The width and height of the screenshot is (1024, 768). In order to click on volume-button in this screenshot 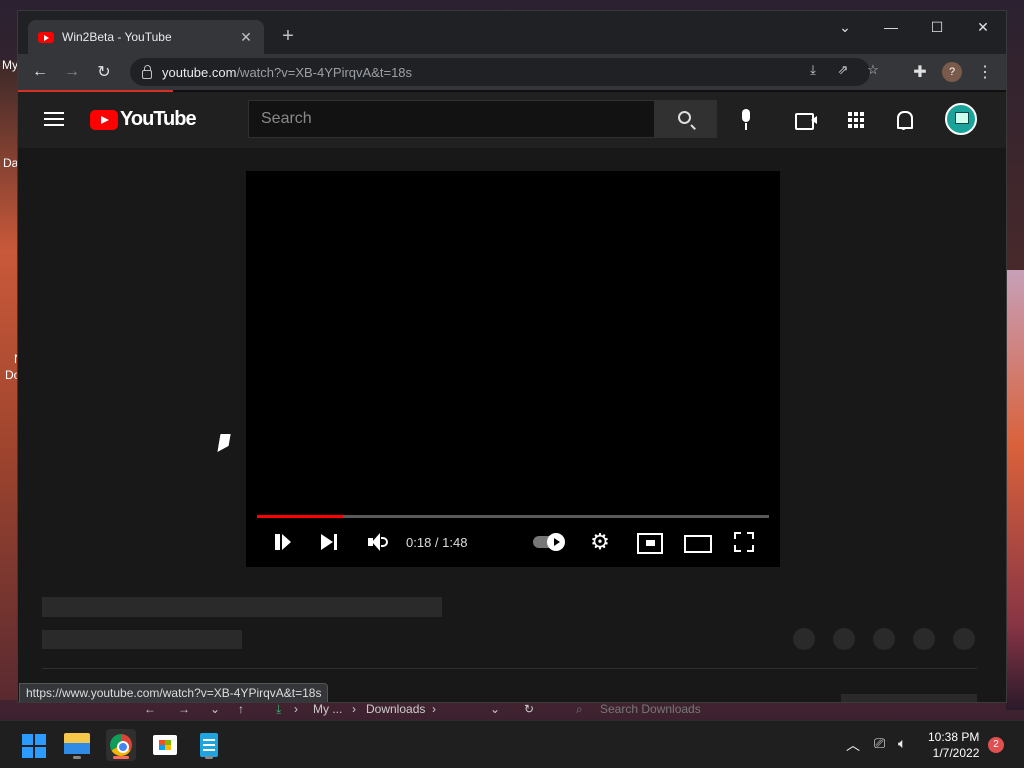, I will do `click(377, 542)`.